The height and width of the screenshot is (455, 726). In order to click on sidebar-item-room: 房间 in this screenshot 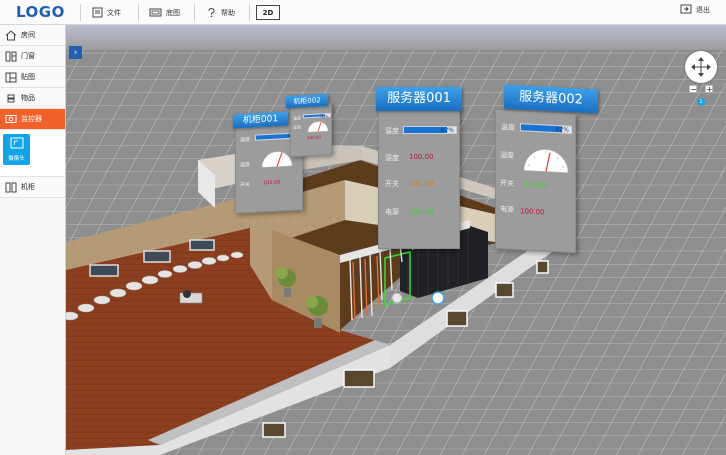, I will do `click(32, 35)`.